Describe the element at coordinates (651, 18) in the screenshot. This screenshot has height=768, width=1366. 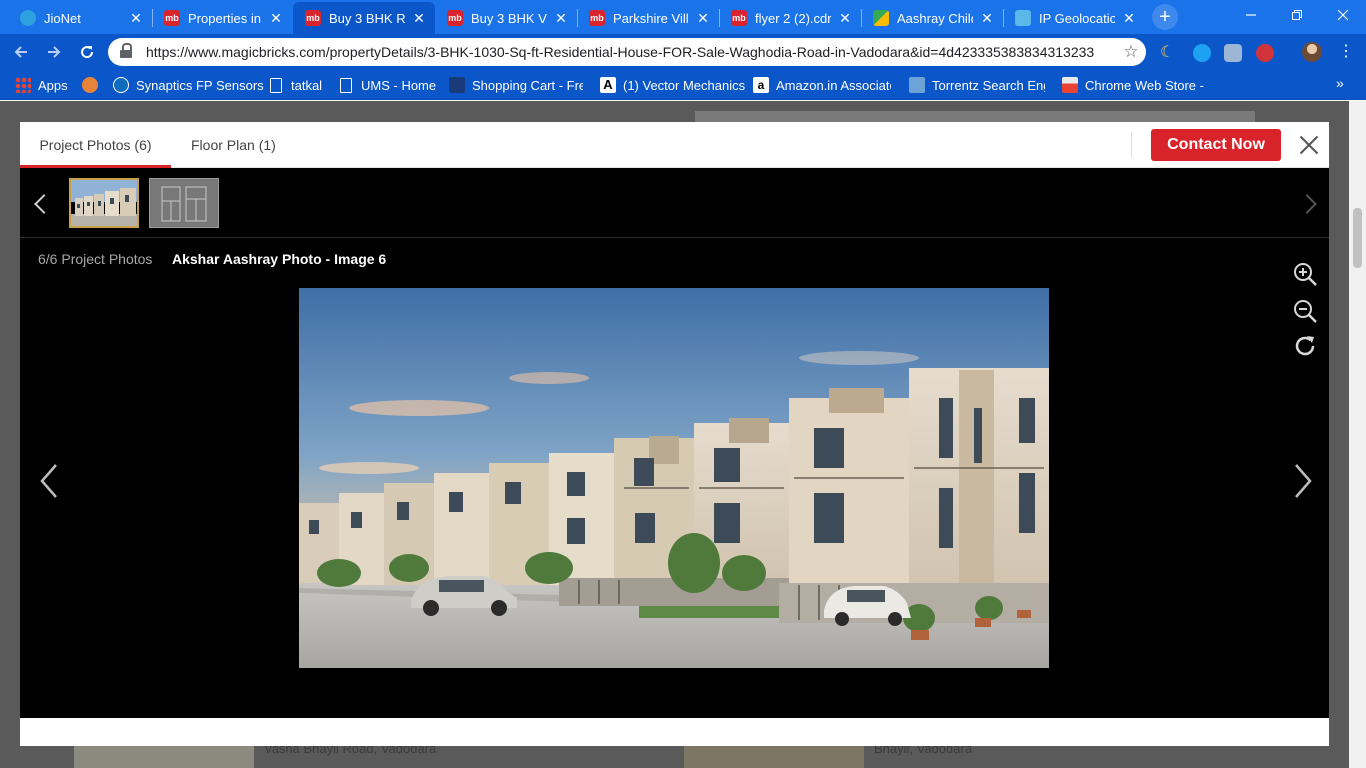
I see `tab-title: Parkshire Villas` at that location.